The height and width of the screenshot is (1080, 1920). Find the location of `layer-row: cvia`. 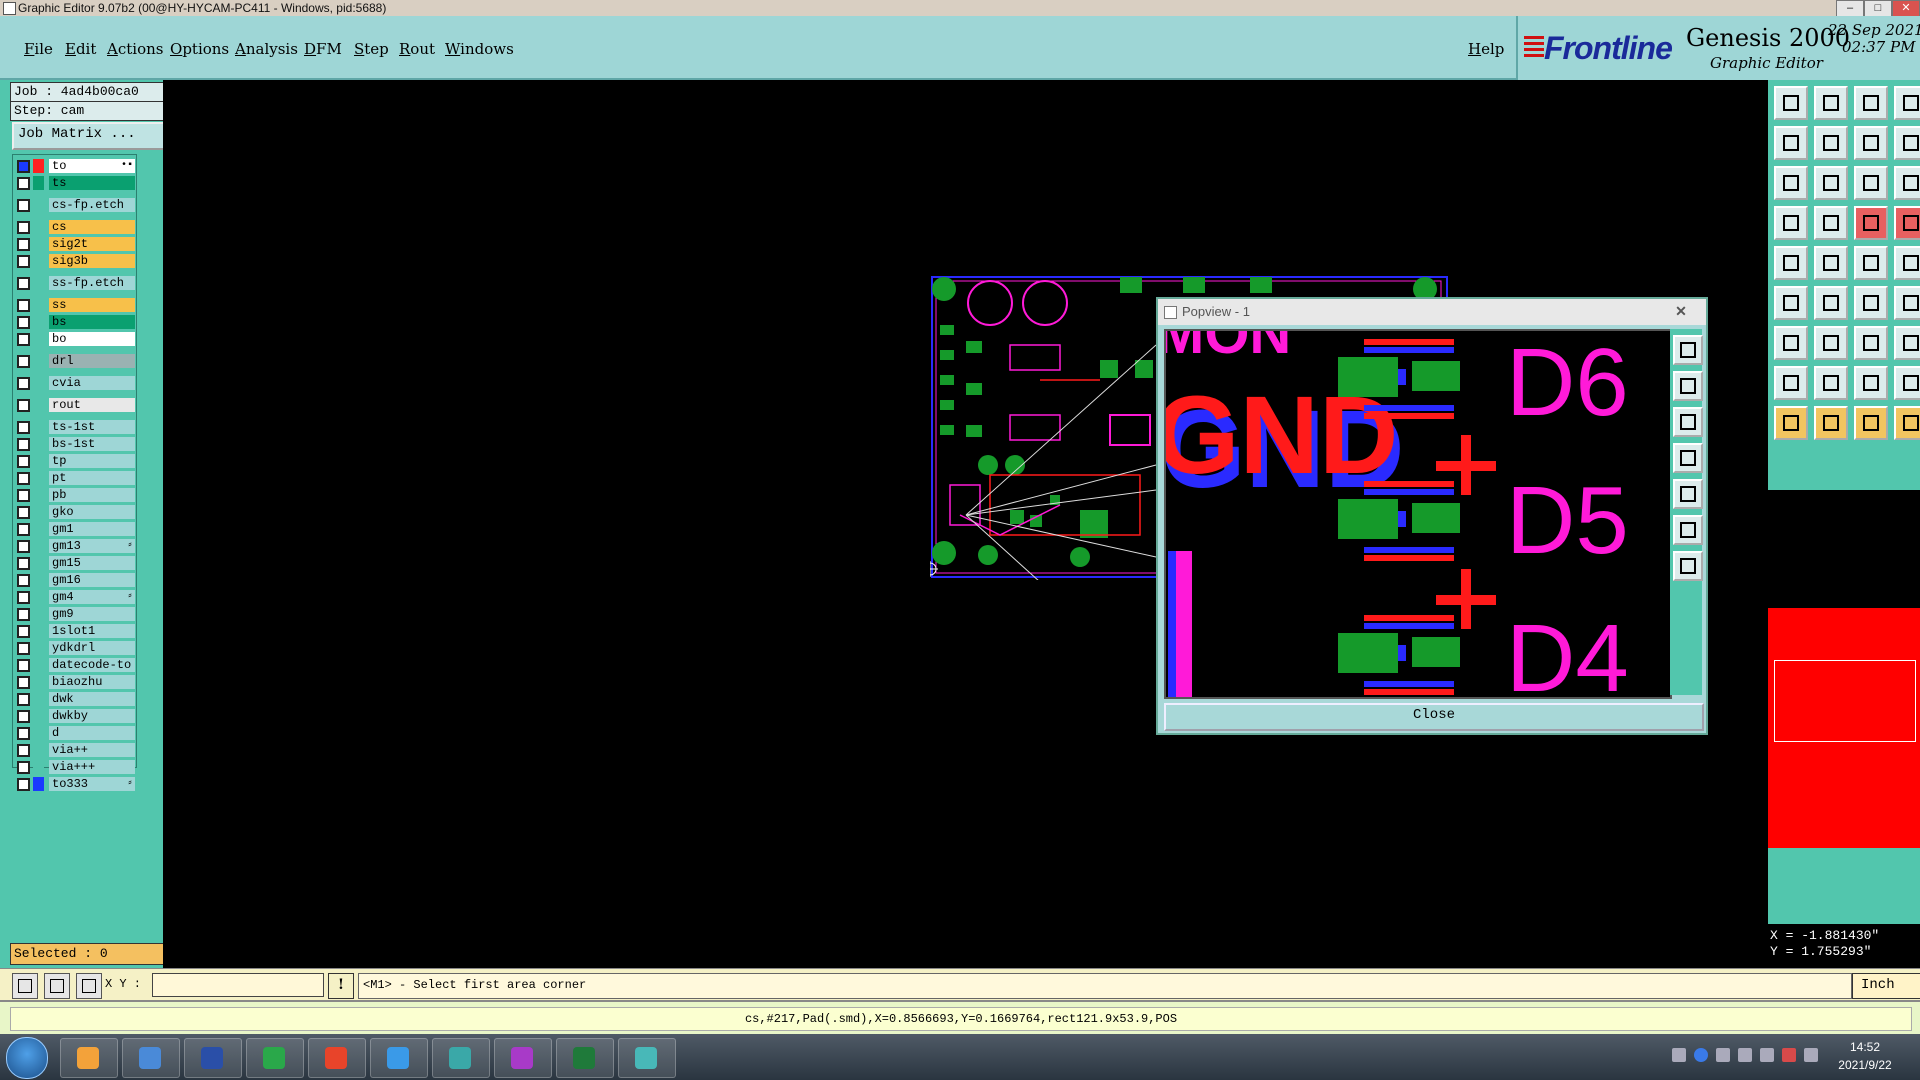

layer-row: cvia is located at coordinates (75, 383).